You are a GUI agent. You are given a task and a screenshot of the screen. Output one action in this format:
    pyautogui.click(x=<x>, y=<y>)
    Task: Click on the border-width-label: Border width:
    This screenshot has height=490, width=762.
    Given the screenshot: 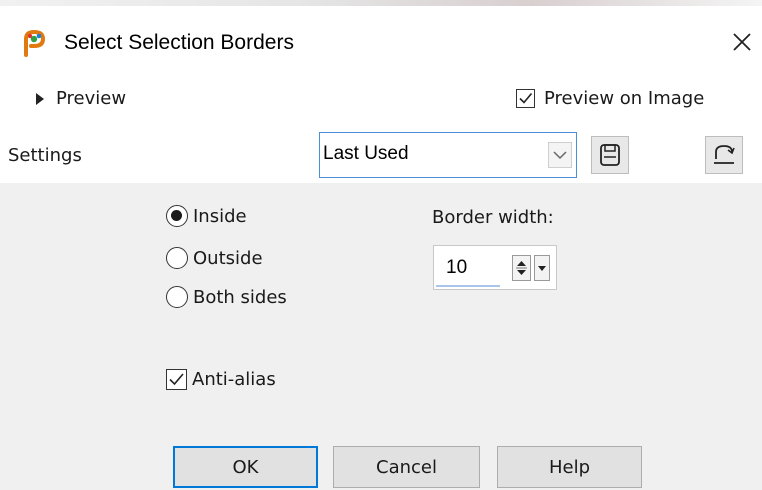 What is the action you would take?
    pyautogui.click(x=493, y=217)
    